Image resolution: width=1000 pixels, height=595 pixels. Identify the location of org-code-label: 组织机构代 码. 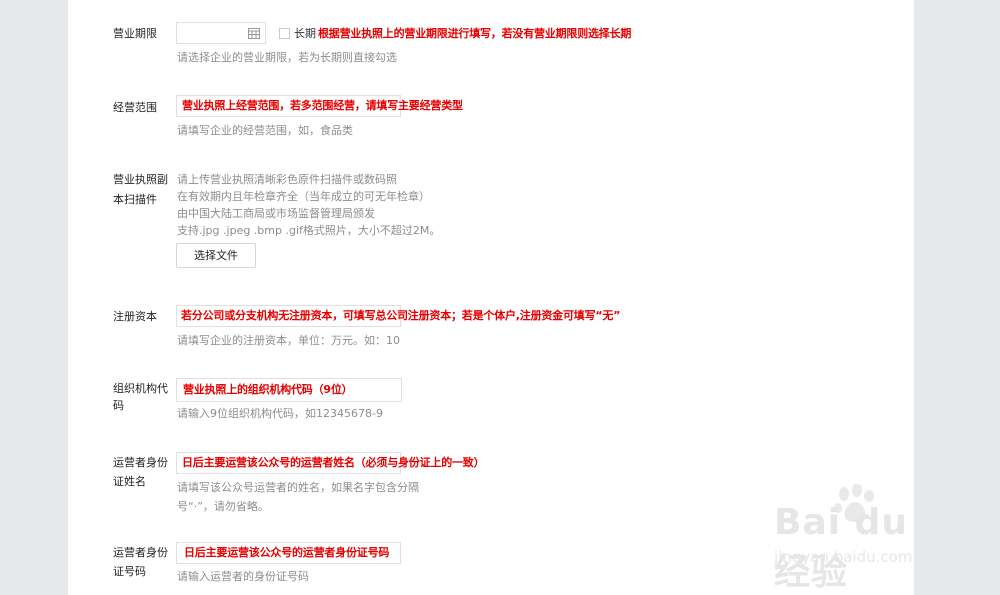
(142, 397).